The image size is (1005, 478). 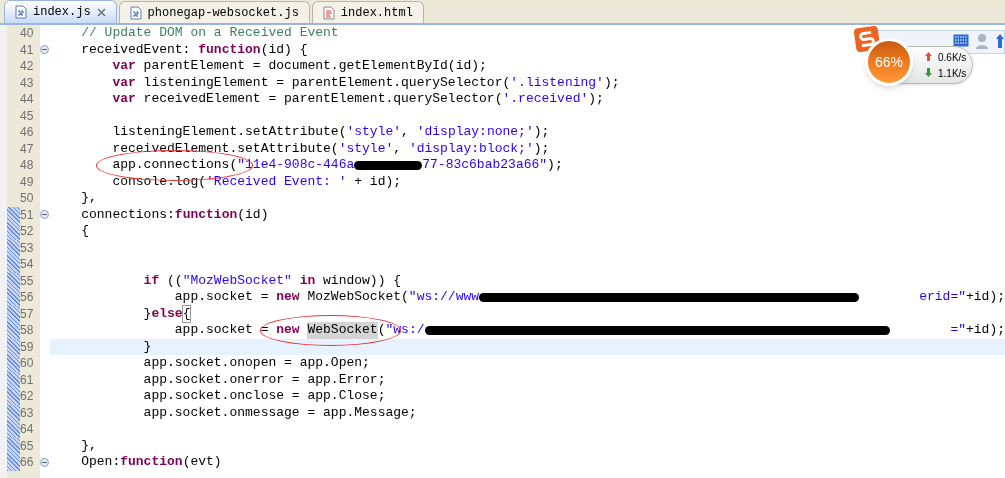 I want to click on string-text: erid=", so click(x=942, y=297).